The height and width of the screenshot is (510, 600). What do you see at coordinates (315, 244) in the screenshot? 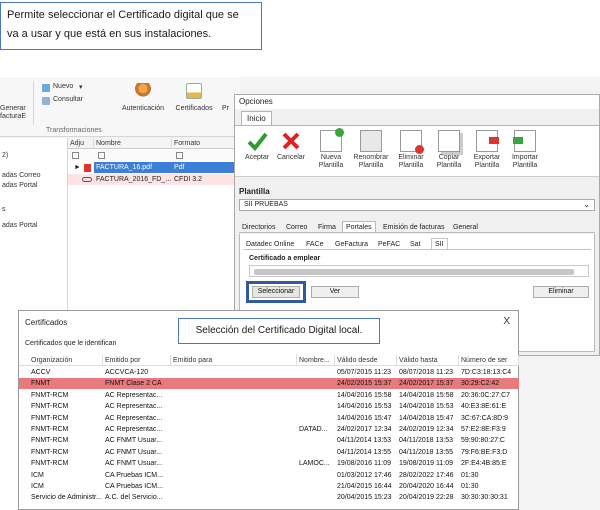
I see `subtab-face: FACe` at bounding box center [315, 244].